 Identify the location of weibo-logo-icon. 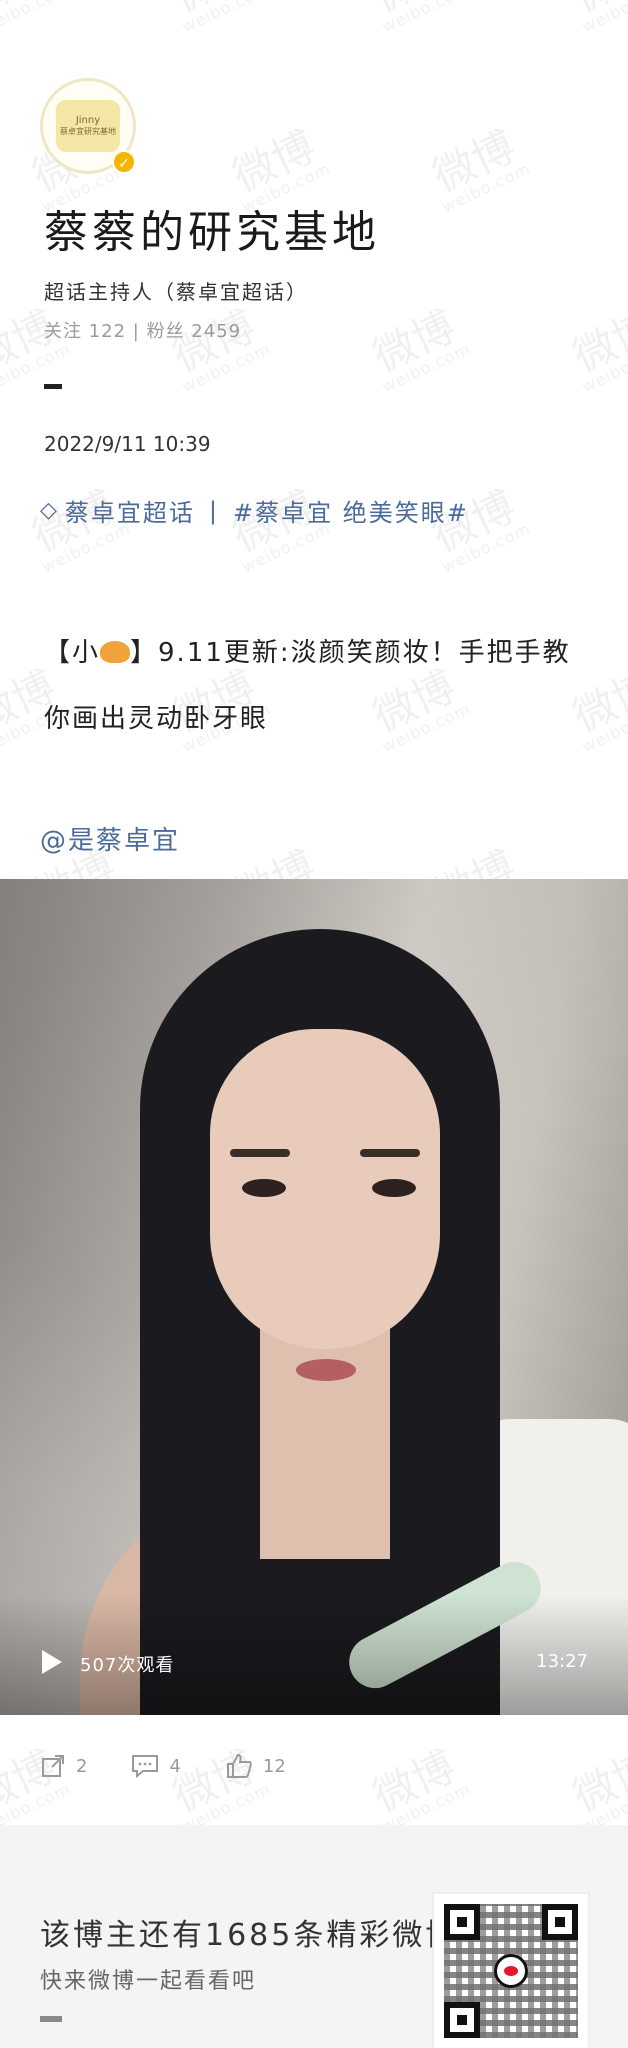
(511, 1971).